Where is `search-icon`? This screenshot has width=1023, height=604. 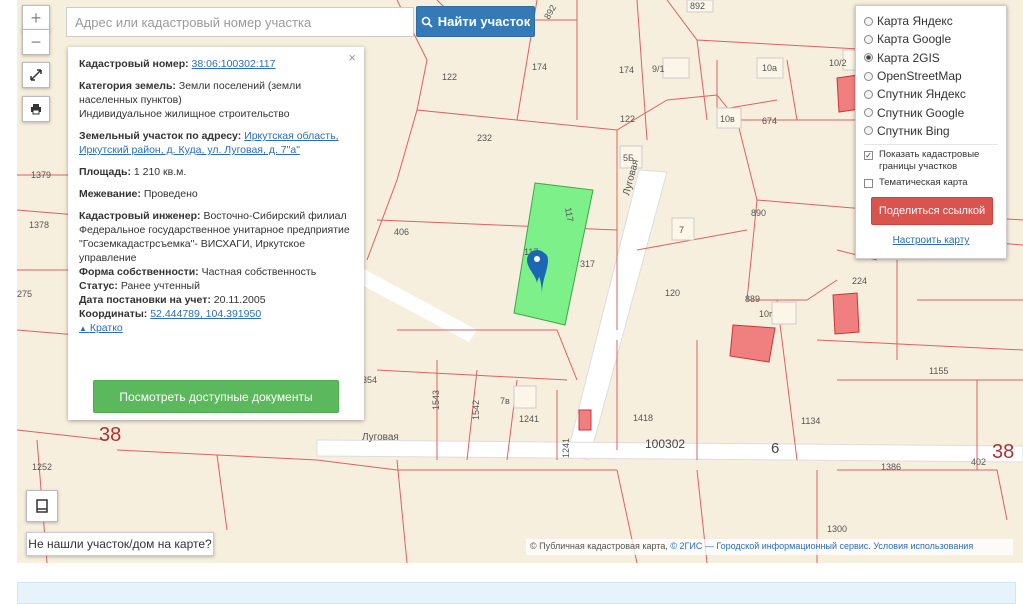
search-icon is located at coordinates (427, 22).